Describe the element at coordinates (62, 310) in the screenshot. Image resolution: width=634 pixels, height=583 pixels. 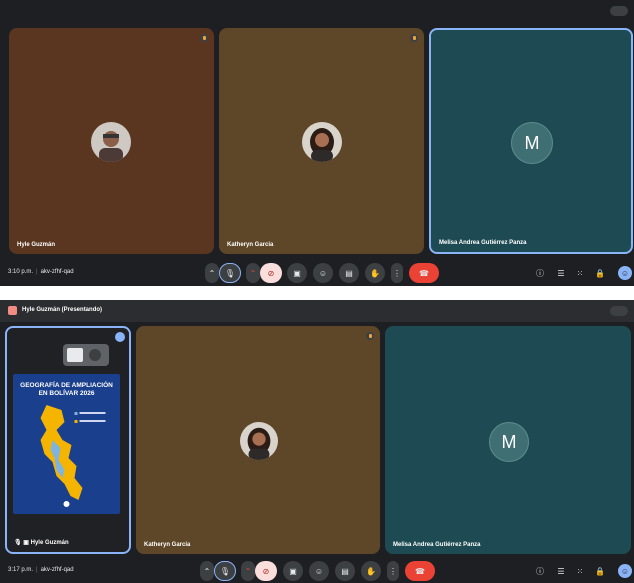
I see `presenting-title: Hyle Guzmán (Presentando)` at that location.